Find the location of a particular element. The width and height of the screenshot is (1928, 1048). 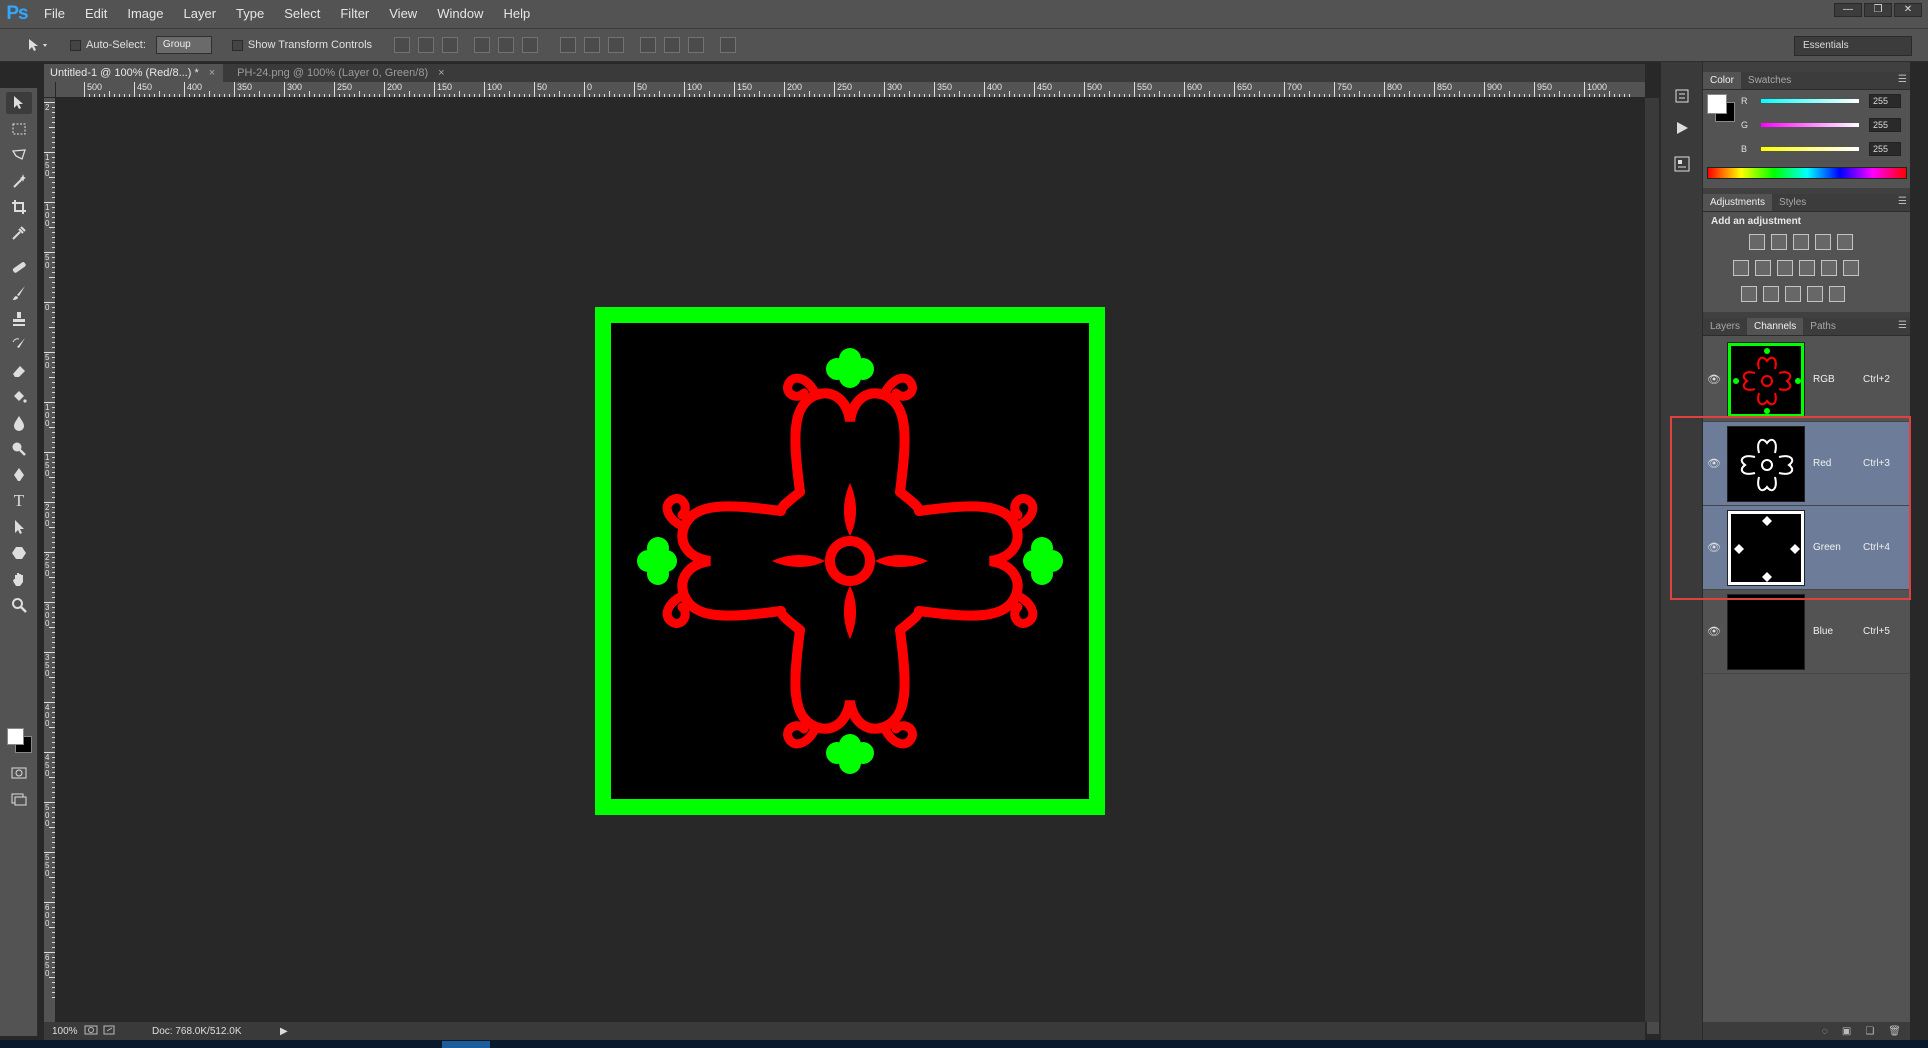

lasso-icon is located at coordinates (19, 155).